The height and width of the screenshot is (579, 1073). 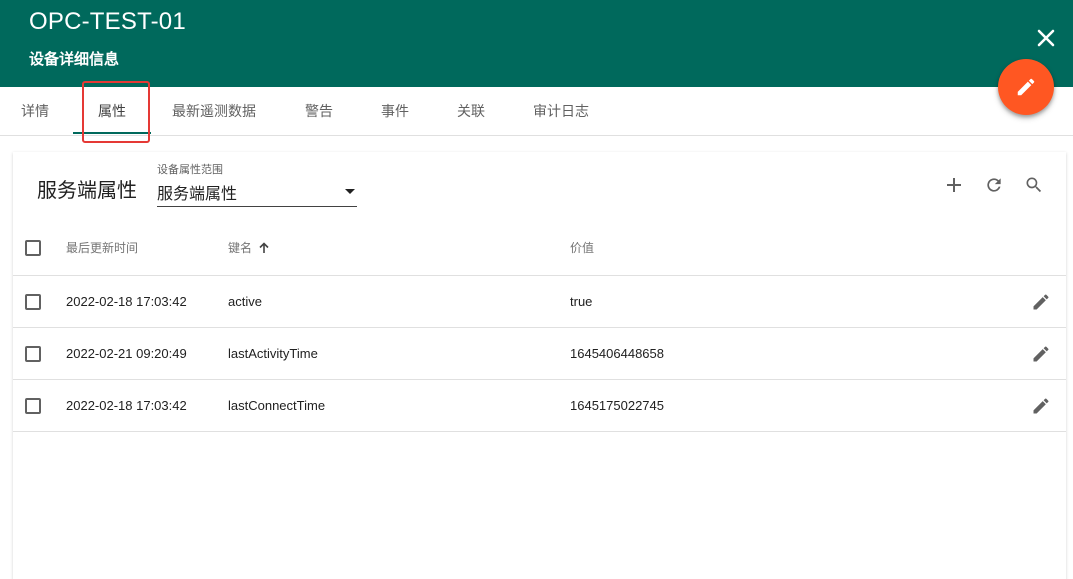 I want to click on cell-value: 1645175022745, so click(x=617, y=405).